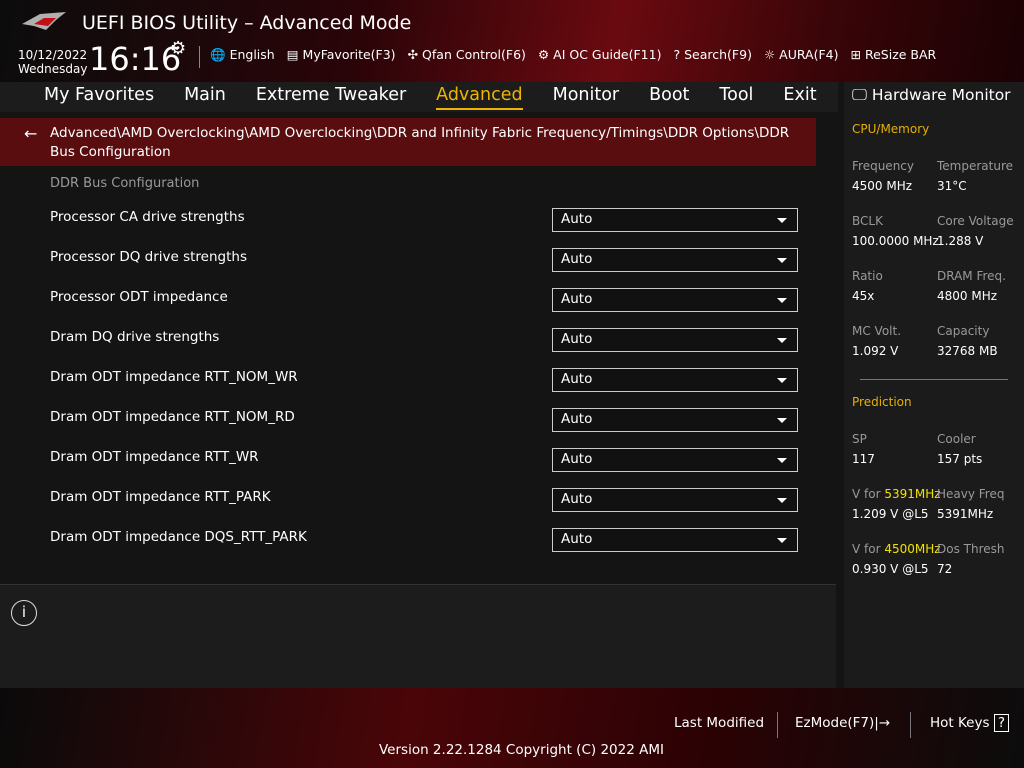 This screenshot has height=768, width=1024. Describe the element at coordinates (952, 186) in the screenshot. I see `hw-value: 31°C` at that location.